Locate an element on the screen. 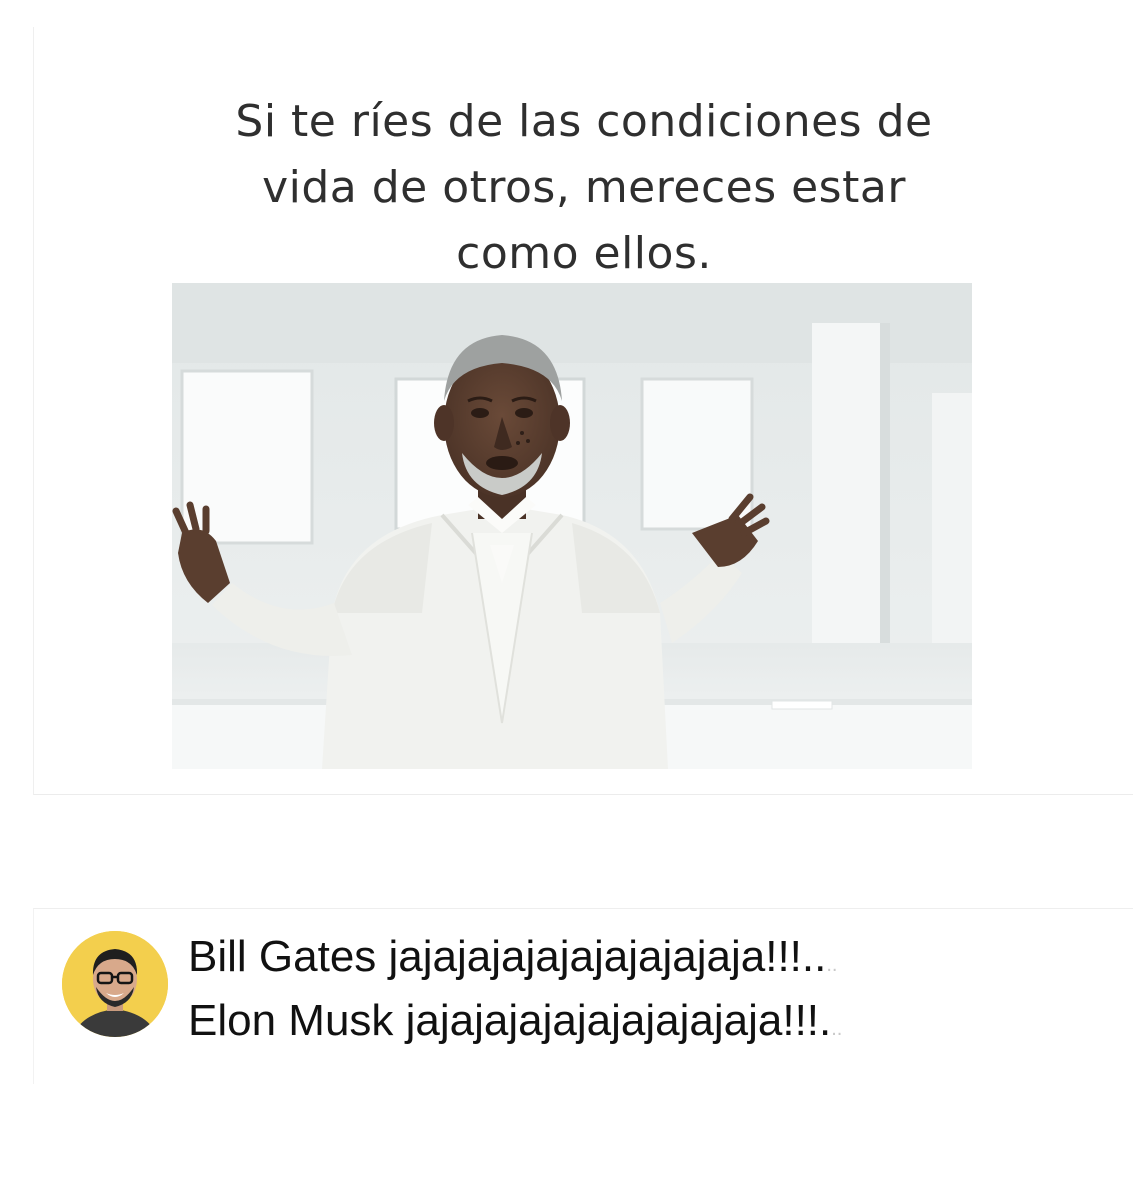  caption-line-2: vida de otros, mereces estar is located at coordinates (584, 187).